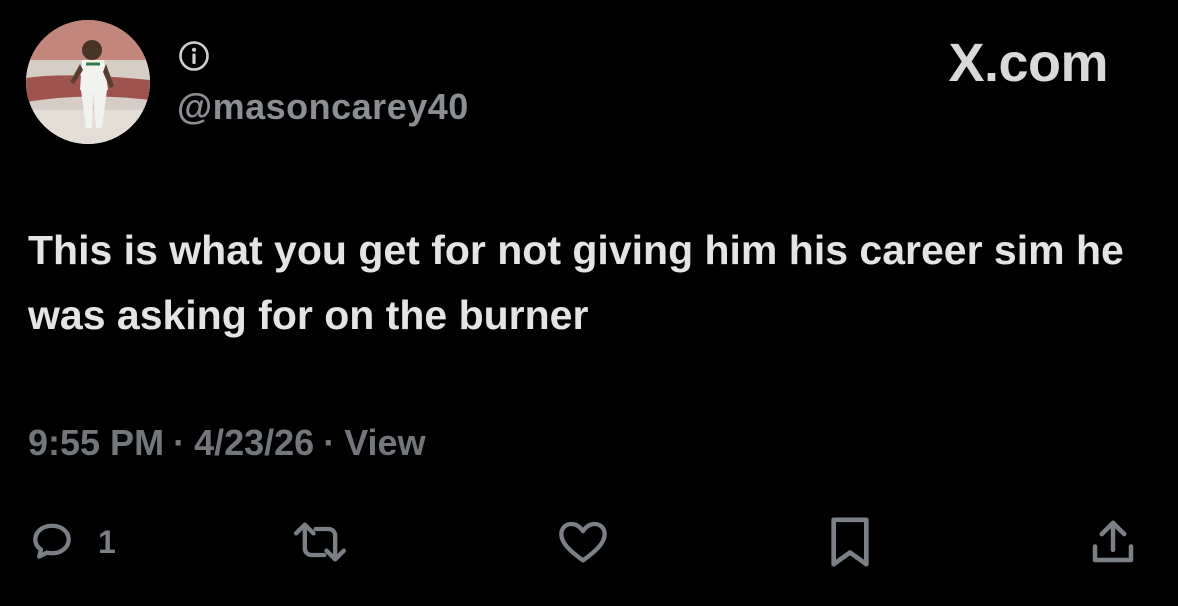 This screenshot has width=1178, height=606. What do you see at coordinates (384, 442) in the screenshot?
I see `views-link: View` at bounding box center [384, 442].